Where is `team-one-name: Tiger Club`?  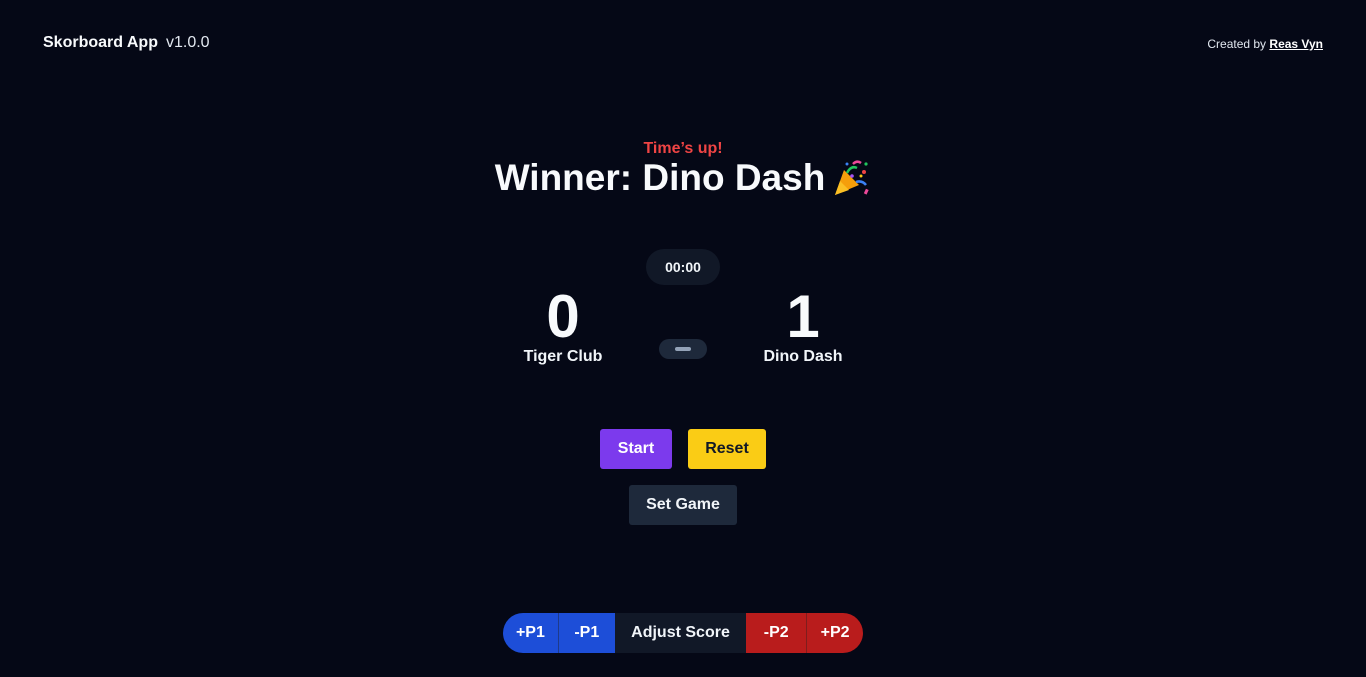 team-one-name: Tiger Club is located at coordinates (563, 356).